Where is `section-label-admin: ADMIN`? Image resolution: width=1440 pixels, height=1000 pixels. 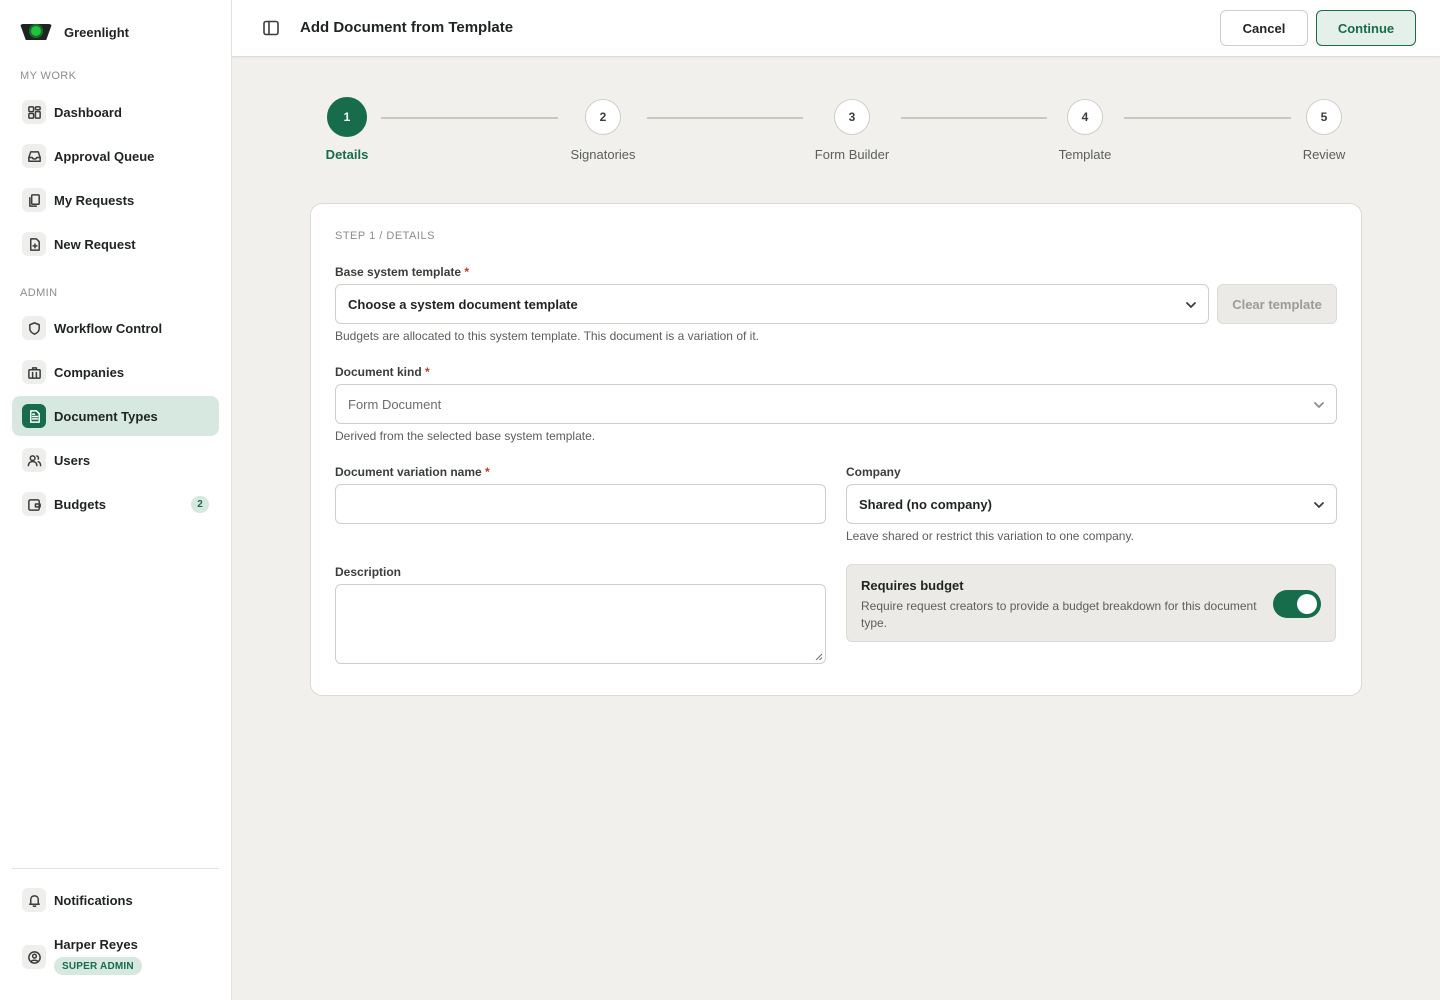
section-label-admin: ADMIN is located at coordinates (39, 293).